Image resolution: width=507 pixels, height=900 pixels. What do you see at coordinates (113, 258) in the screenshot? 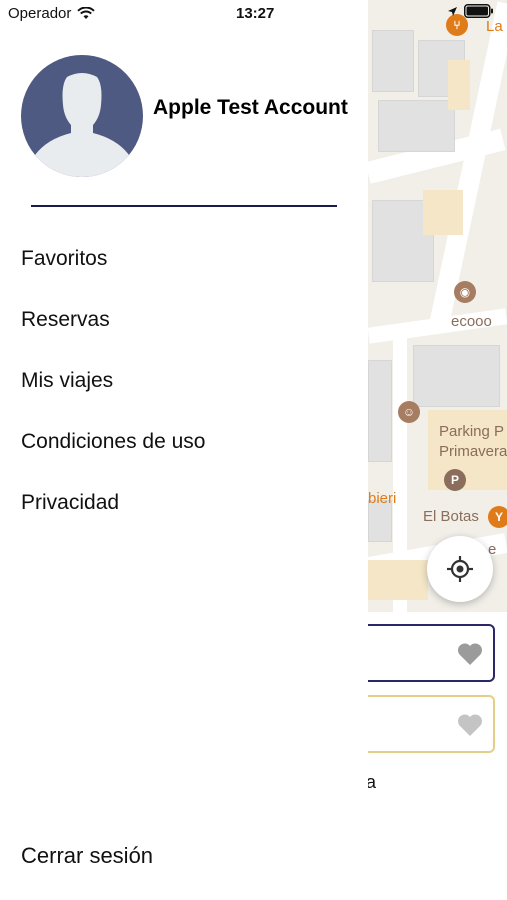
I see `menu-item-favoritos: Favoritos` at bounding box center [113, 258].